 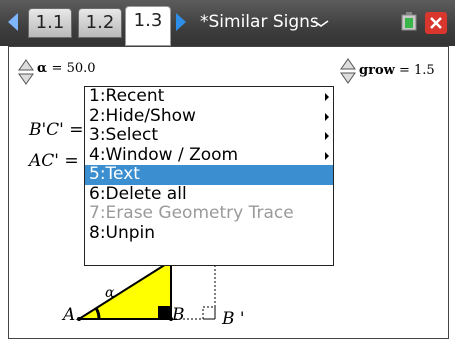 I want to click on chevron-down-icon, so click(x=321, y=24).